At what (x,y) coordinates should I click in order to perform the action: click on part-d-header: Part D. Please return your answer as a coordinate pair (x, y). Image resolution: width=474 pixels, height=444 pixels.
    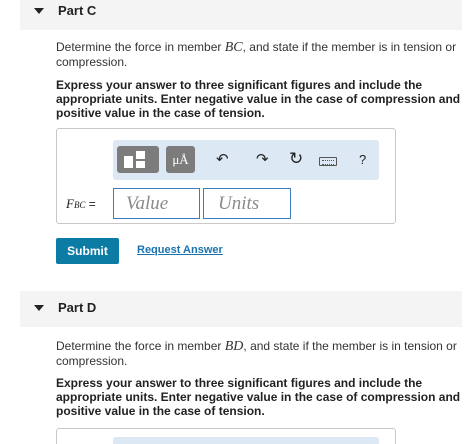
    Looking at the image, I should click on (241, 309).